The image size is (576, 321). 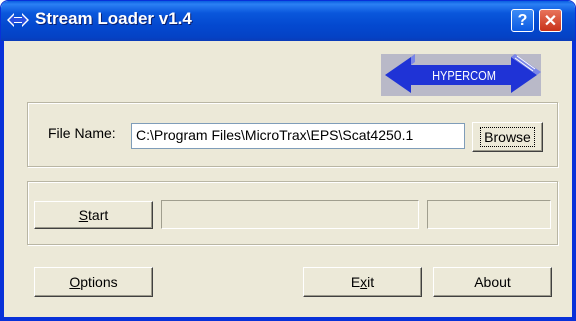 I want to click on status-field, so click(x=489, y=214).